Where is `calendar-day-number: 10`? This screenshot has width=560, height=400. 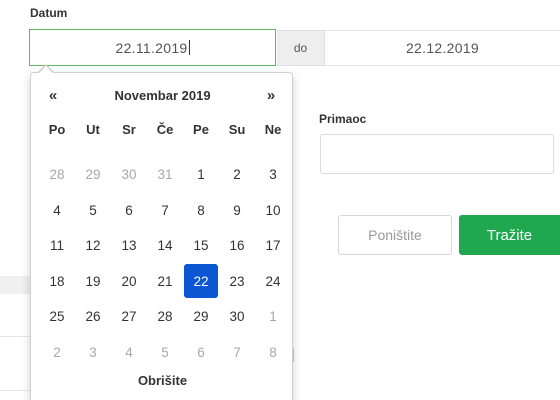 calendar-day-number: 10 is located at coordinates (273, 210).